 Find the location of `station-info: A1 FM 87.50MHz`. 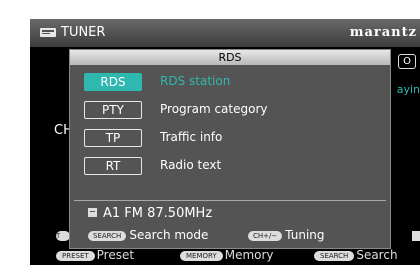

station-info: A1 FM 87.50MHz is located at coordinates (150, 213).